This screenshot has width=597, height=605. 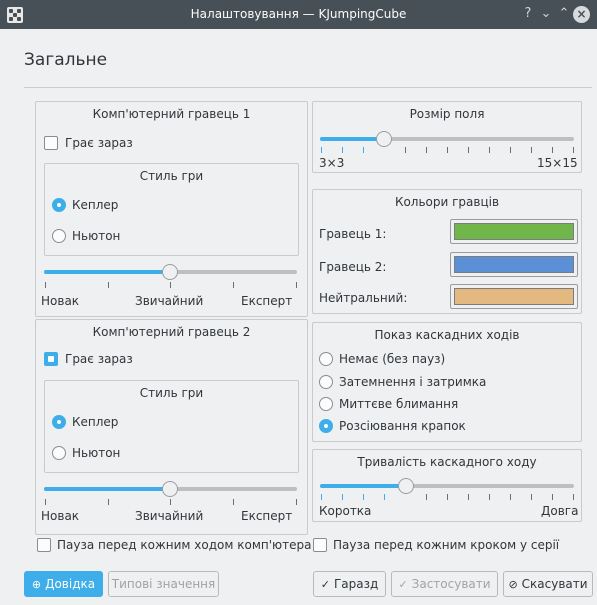 I want to click on board-size-fill, so click(x=352, y=139).